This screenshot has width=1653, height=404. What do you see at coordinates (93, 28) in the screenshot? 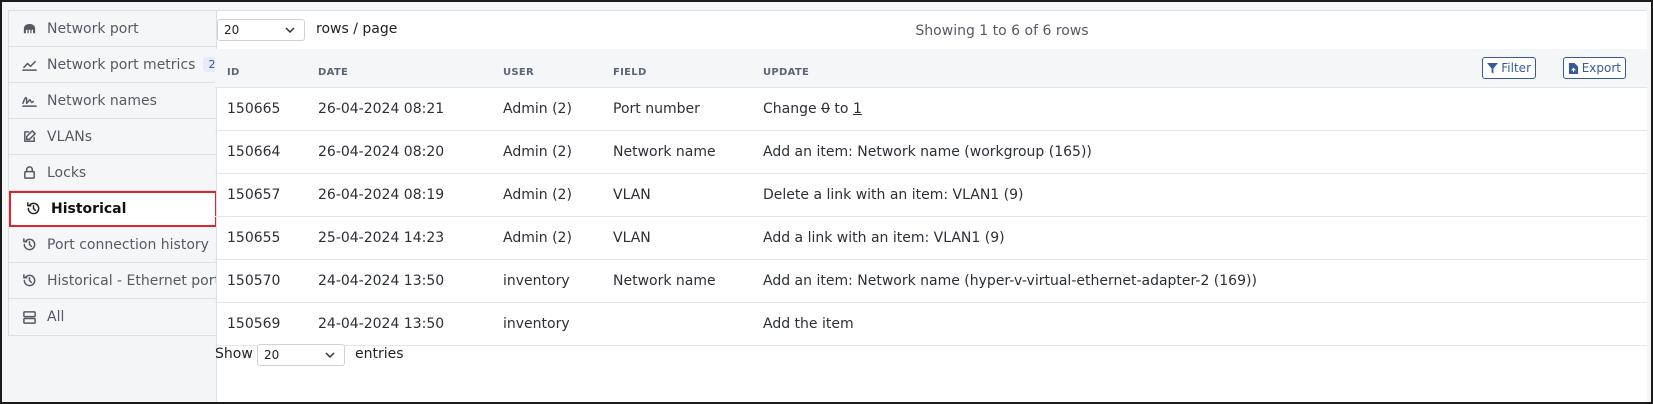
I see `sidebar-item-label: Network port` at bounding box center [93, 28].